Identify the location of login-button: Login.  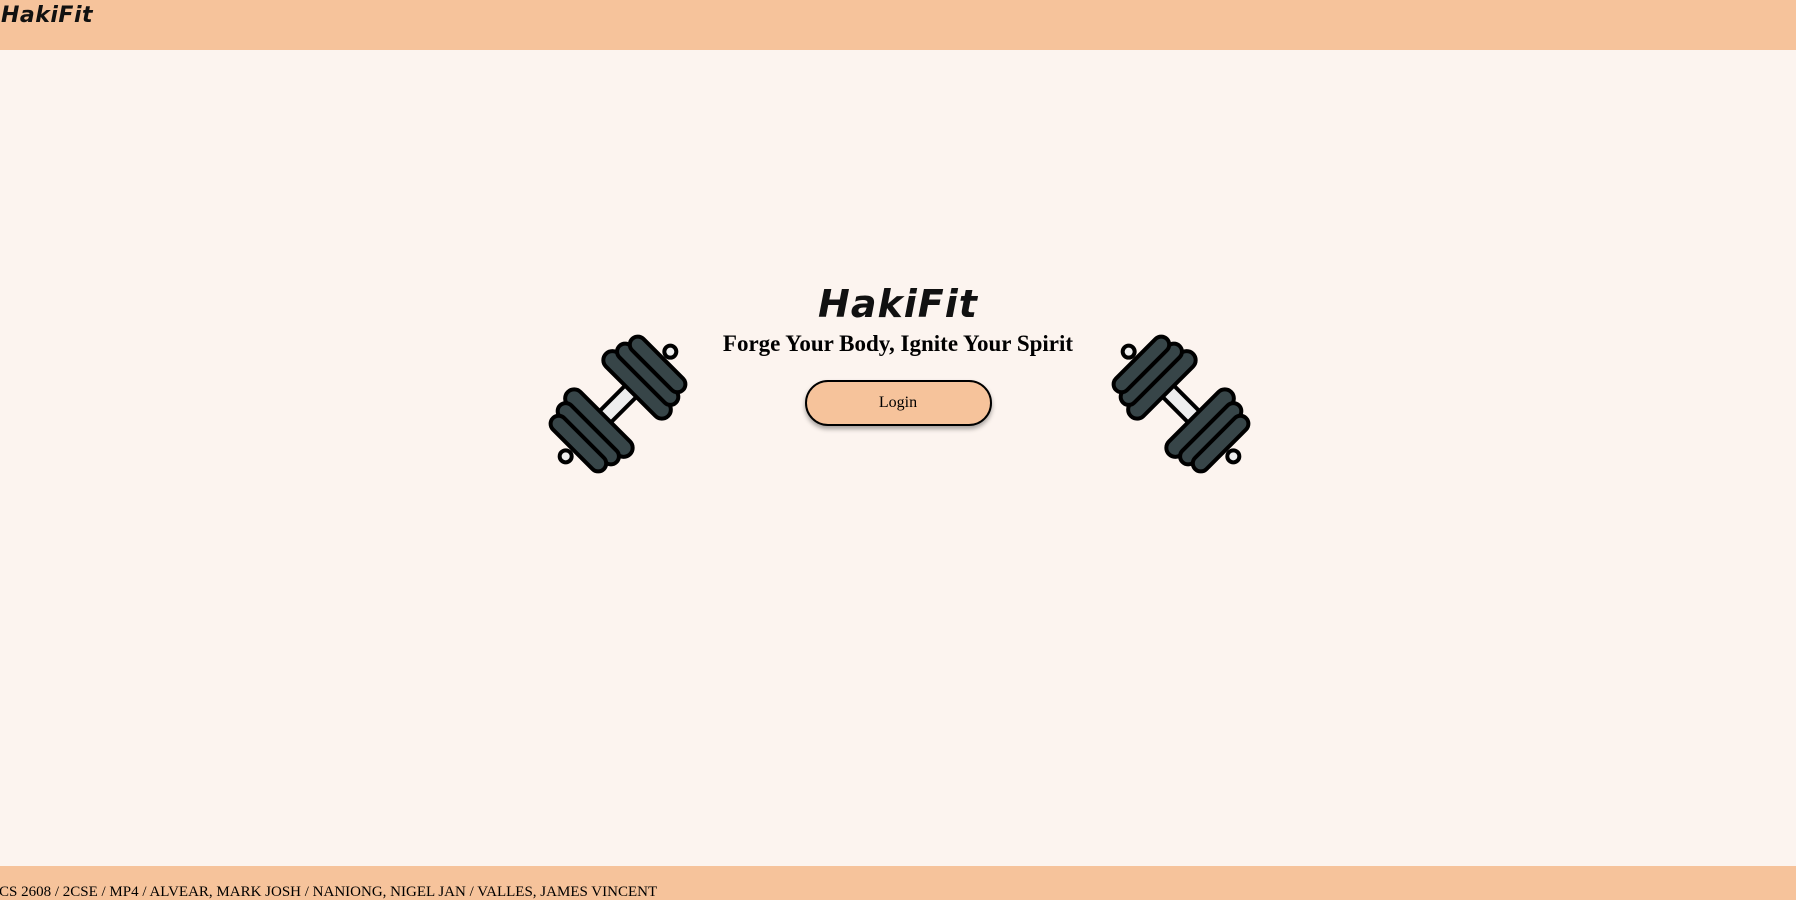
(898, 403).